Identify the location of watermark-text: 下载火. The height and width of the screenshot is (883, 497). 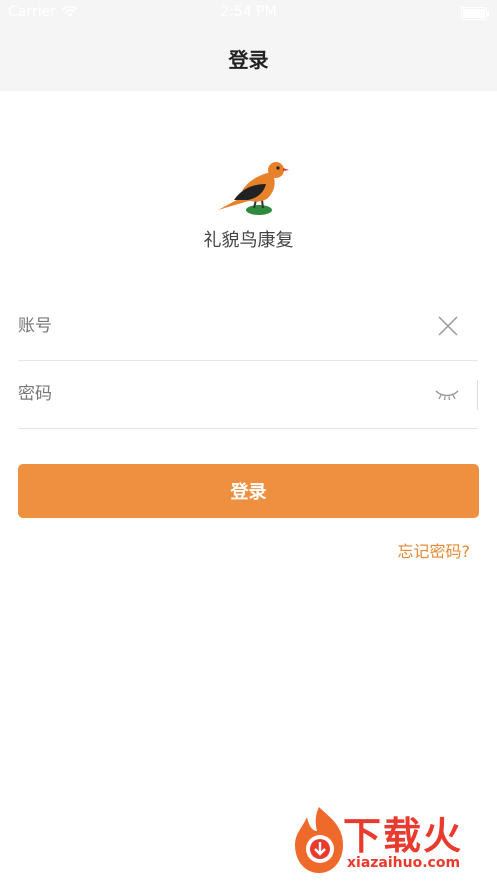
(403, 836).